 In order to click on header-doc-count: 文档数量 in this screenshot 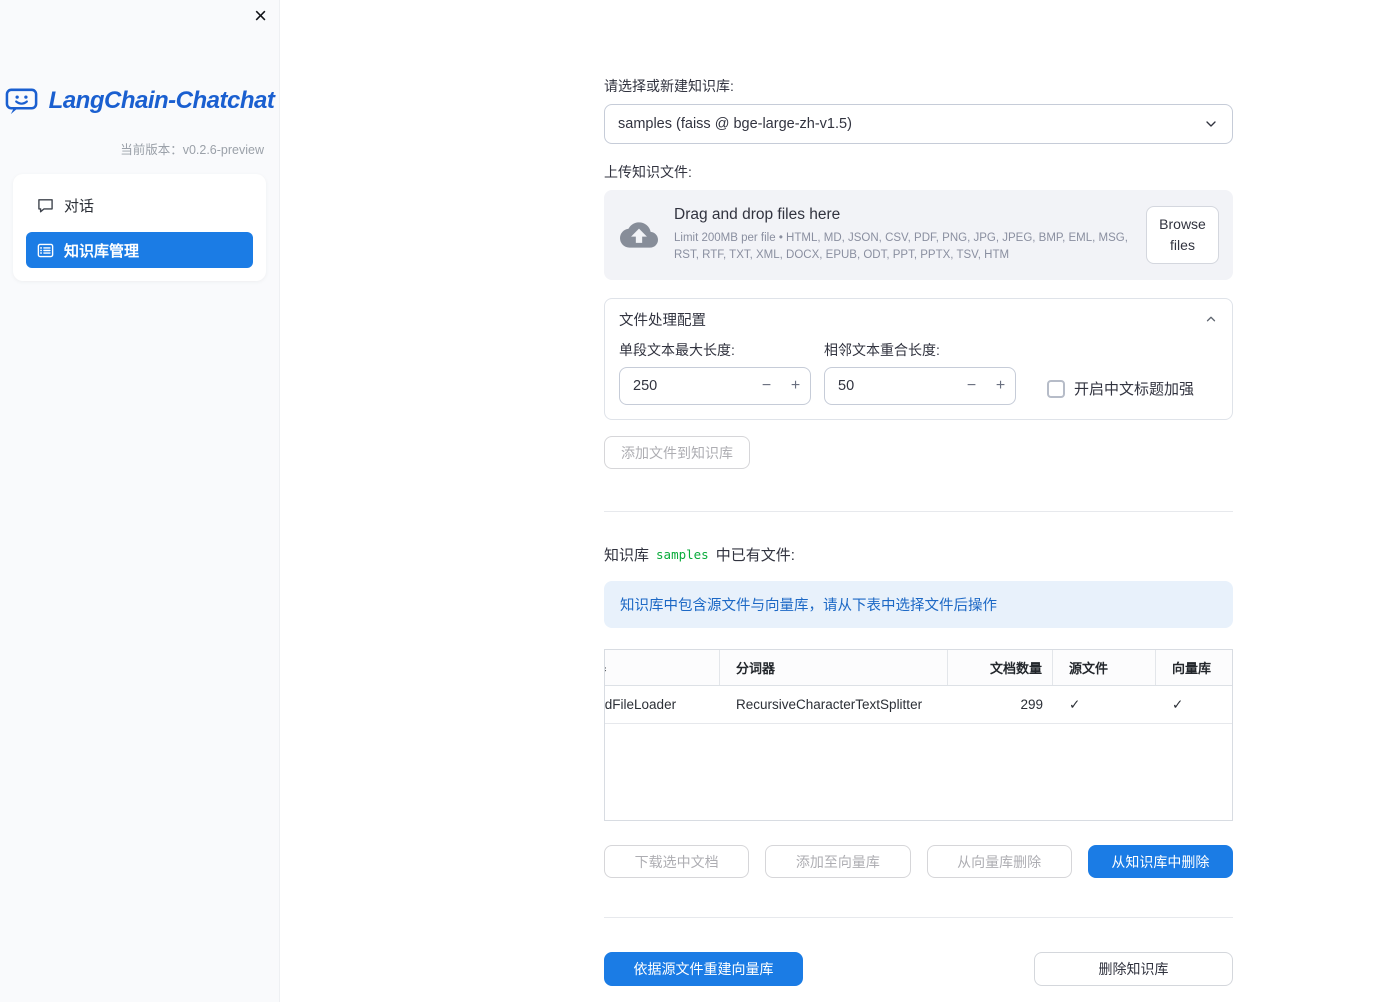, I will do `click(1000, 667)`.